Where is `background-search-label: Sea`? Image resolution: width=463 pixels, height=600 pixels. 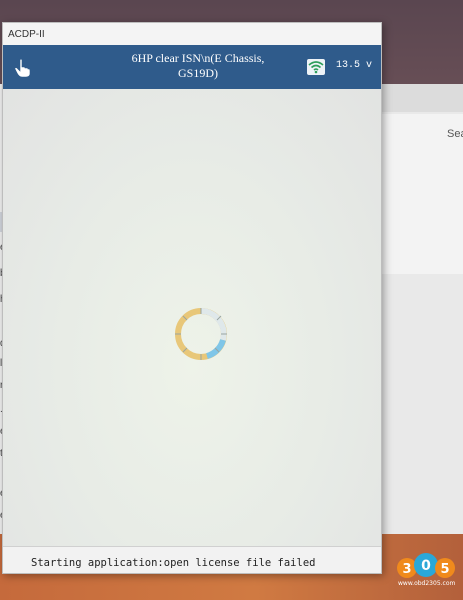 background-search-label: Sea is located at coordinates (455, 134).